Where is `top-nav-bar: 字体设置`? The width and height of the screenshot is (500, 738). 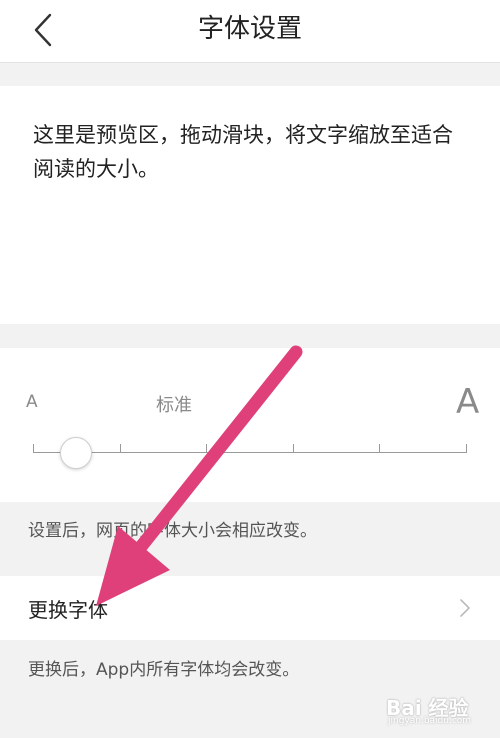 top-nav-bar: 字体设置 is located at coordinates (250, 31).